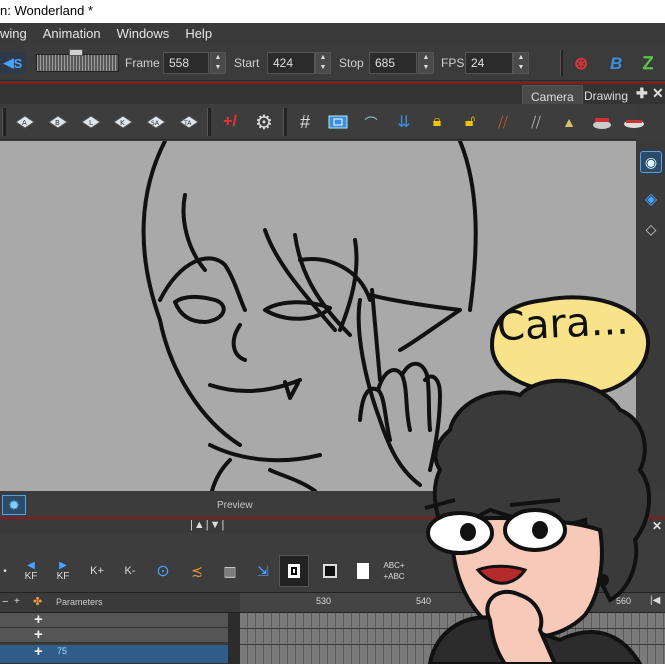 Image resolution: width=665 pixels, height=664 pixels. What do you see at coordinates (503, 122) in the screenshot?
I see `ease-red-icon: ⧸⧸` at bounding box center [503, 122].